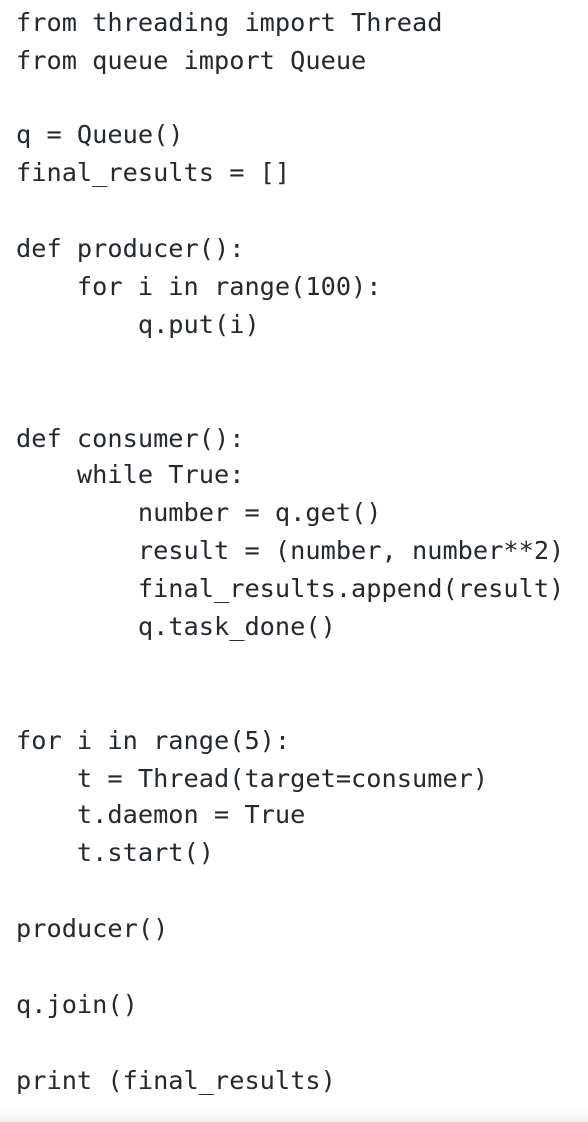 Image resolution: width=588 pixels, height=1122 pixels. Describe the element at coordinates (100, 134) in the screenshot. I see `code-line: q = Queue()` at that location.